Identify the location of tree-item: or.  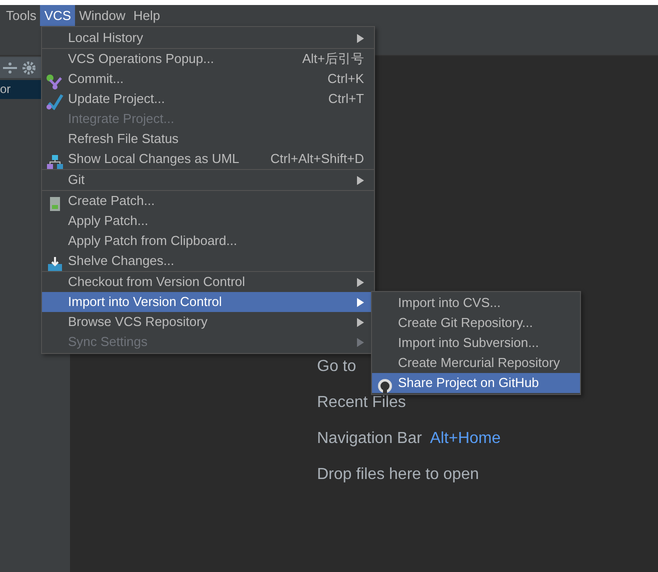
(20, 89).